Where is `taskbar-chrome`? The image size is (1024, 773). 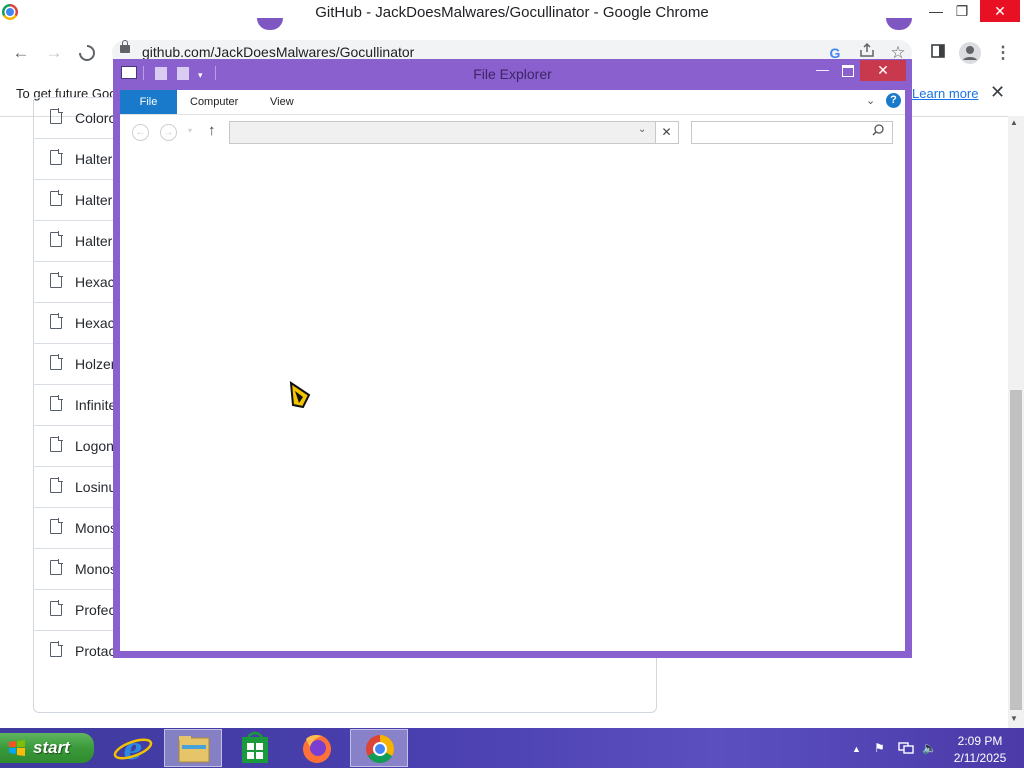
taskbar-chrome is located at coordinates (379, 748).